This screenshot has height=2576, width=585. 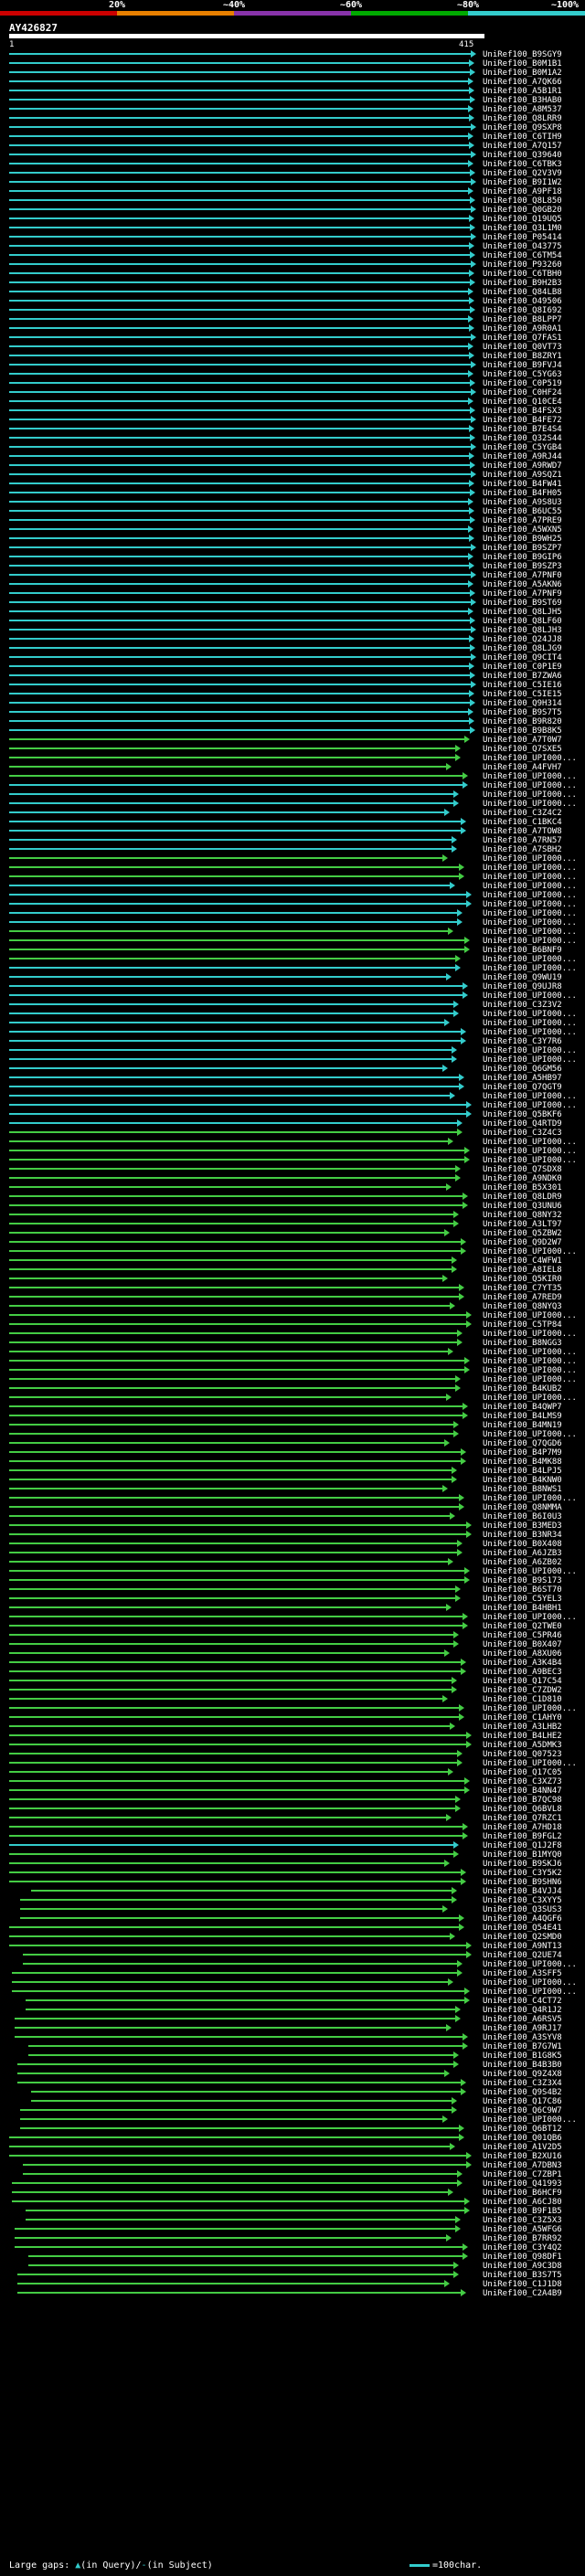 What do you see at coordinates (291, 2129) in the screenshot?
I see `hit-row: UniRef100_Q6BT12` at bounding box center [291, 2129].